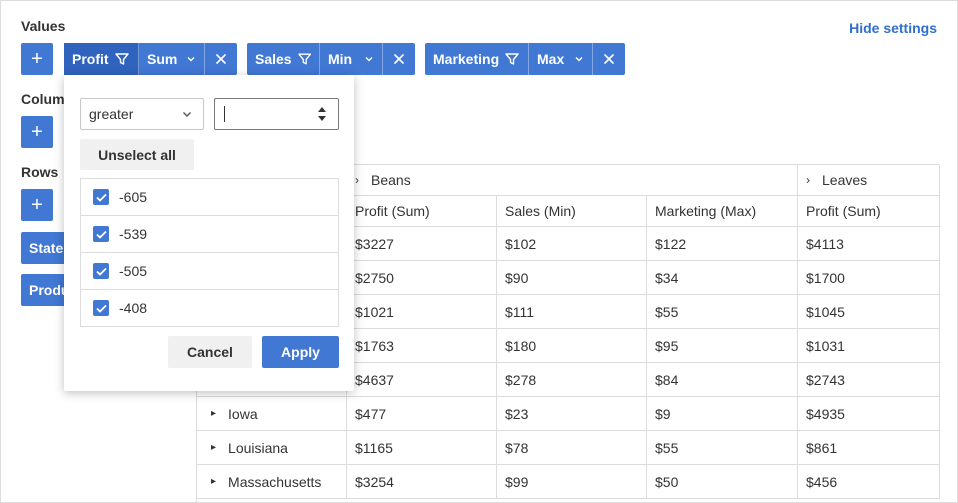 The width and height of the screenshot is (958, 503). What do you see at coordinates (133, 197) in the screenshot?
I see `list-item-label: -605` at bounding box center [133, 197].